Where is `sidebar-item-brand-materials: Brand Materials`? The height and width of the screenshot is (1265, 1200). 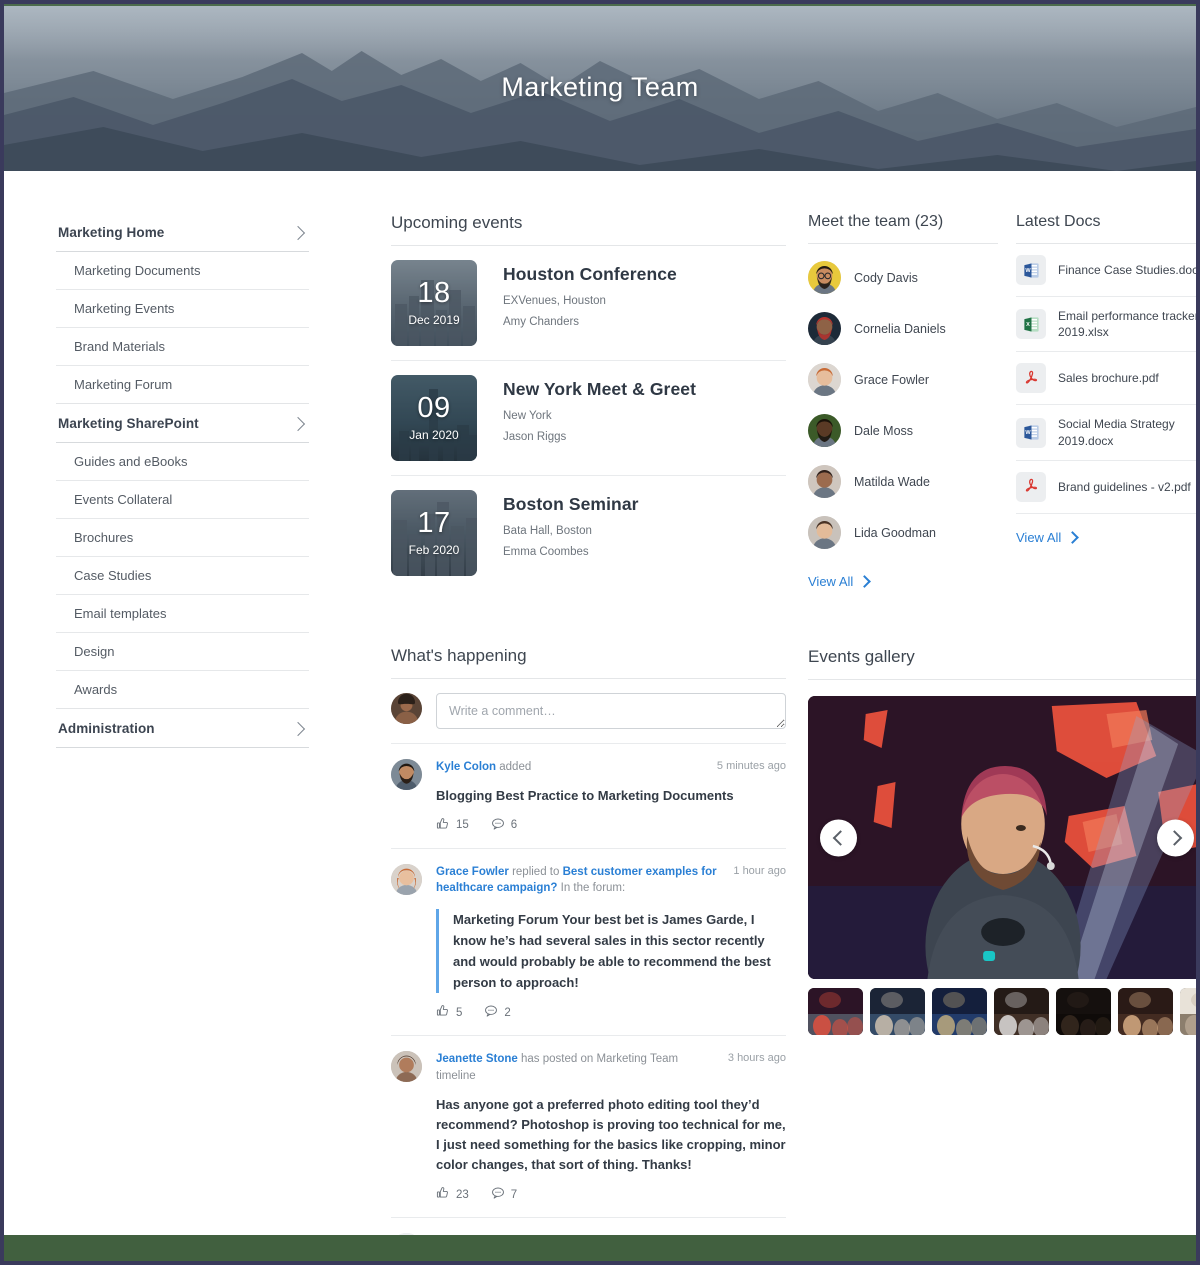 sidebar-item-brand-materials: Brand Materials is located at coordinates (182, 347).